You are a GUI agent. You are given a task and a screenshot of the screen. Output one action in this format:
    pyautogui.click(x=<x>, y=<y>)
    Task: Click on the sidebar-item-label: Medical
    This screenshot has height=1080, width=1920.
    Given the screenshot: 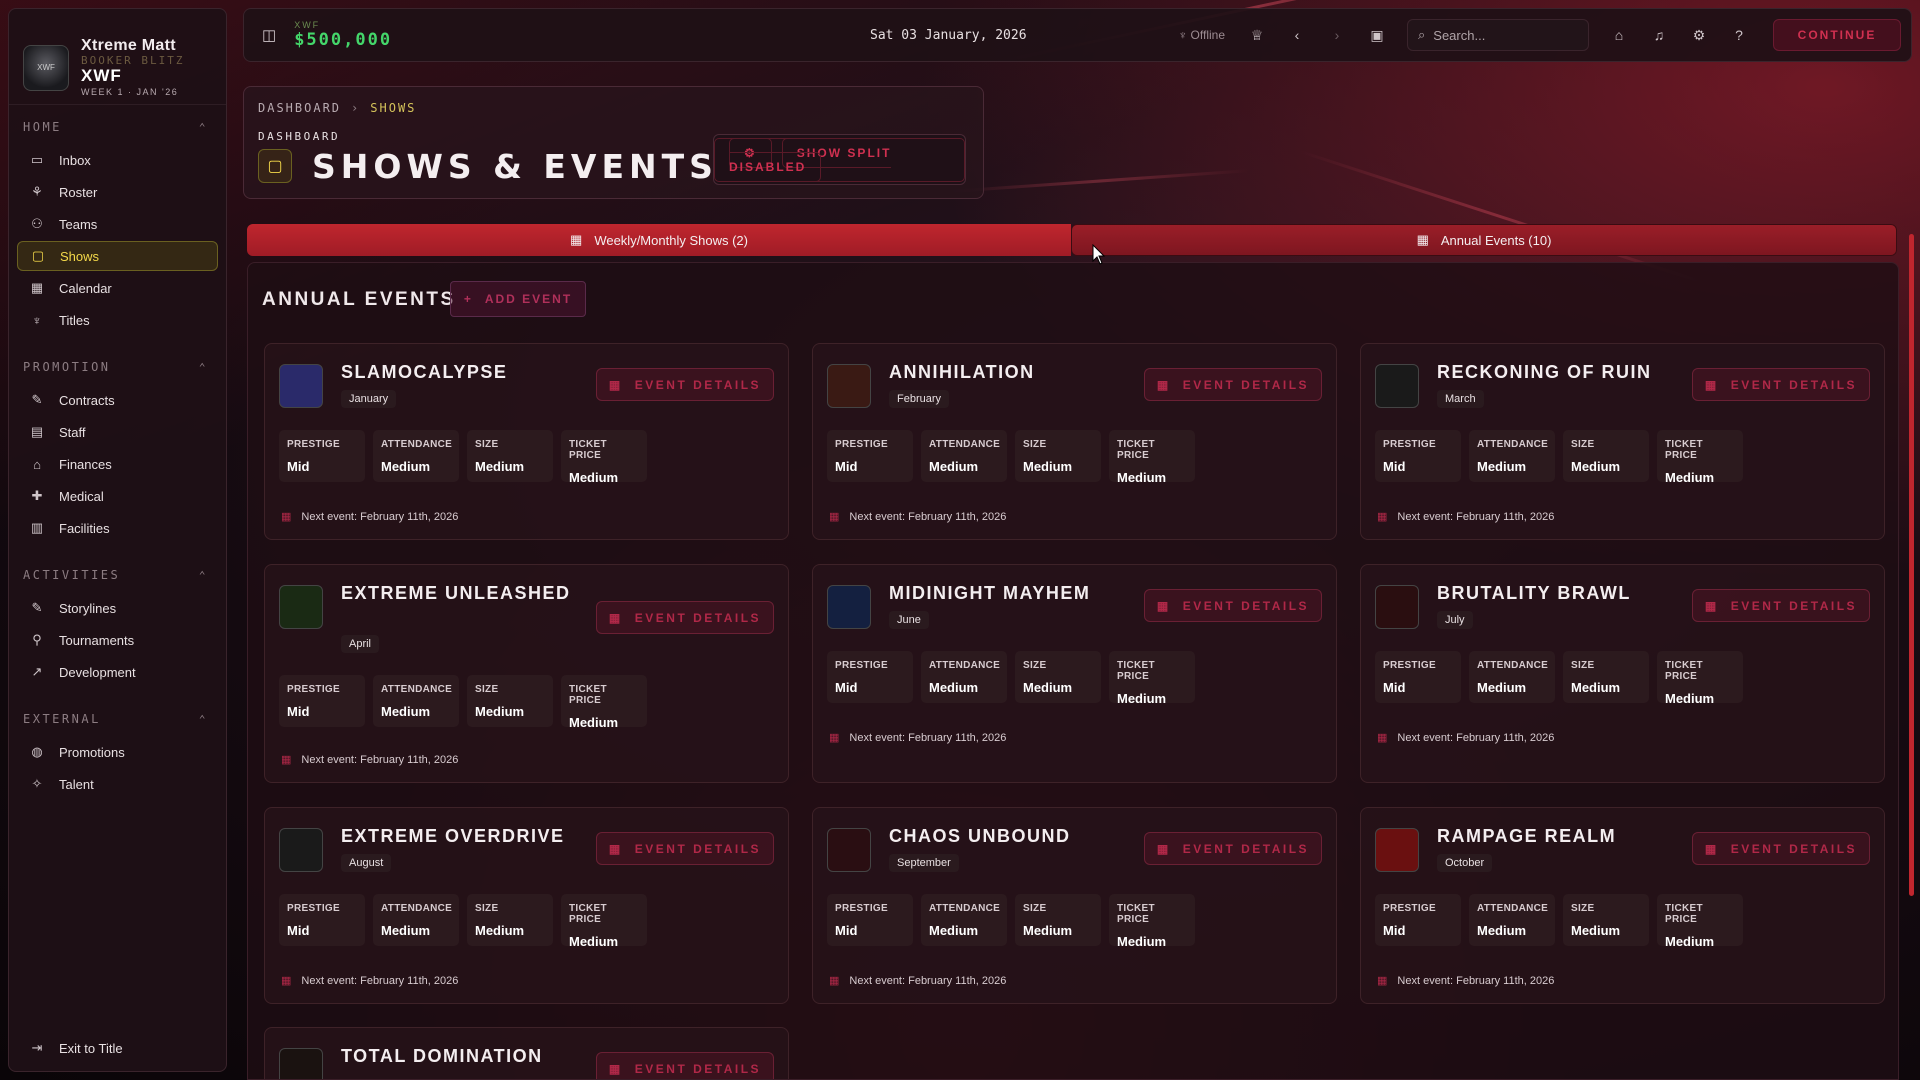 What is the action you would take?
    pyautogui.click(x=81, y=496)
    